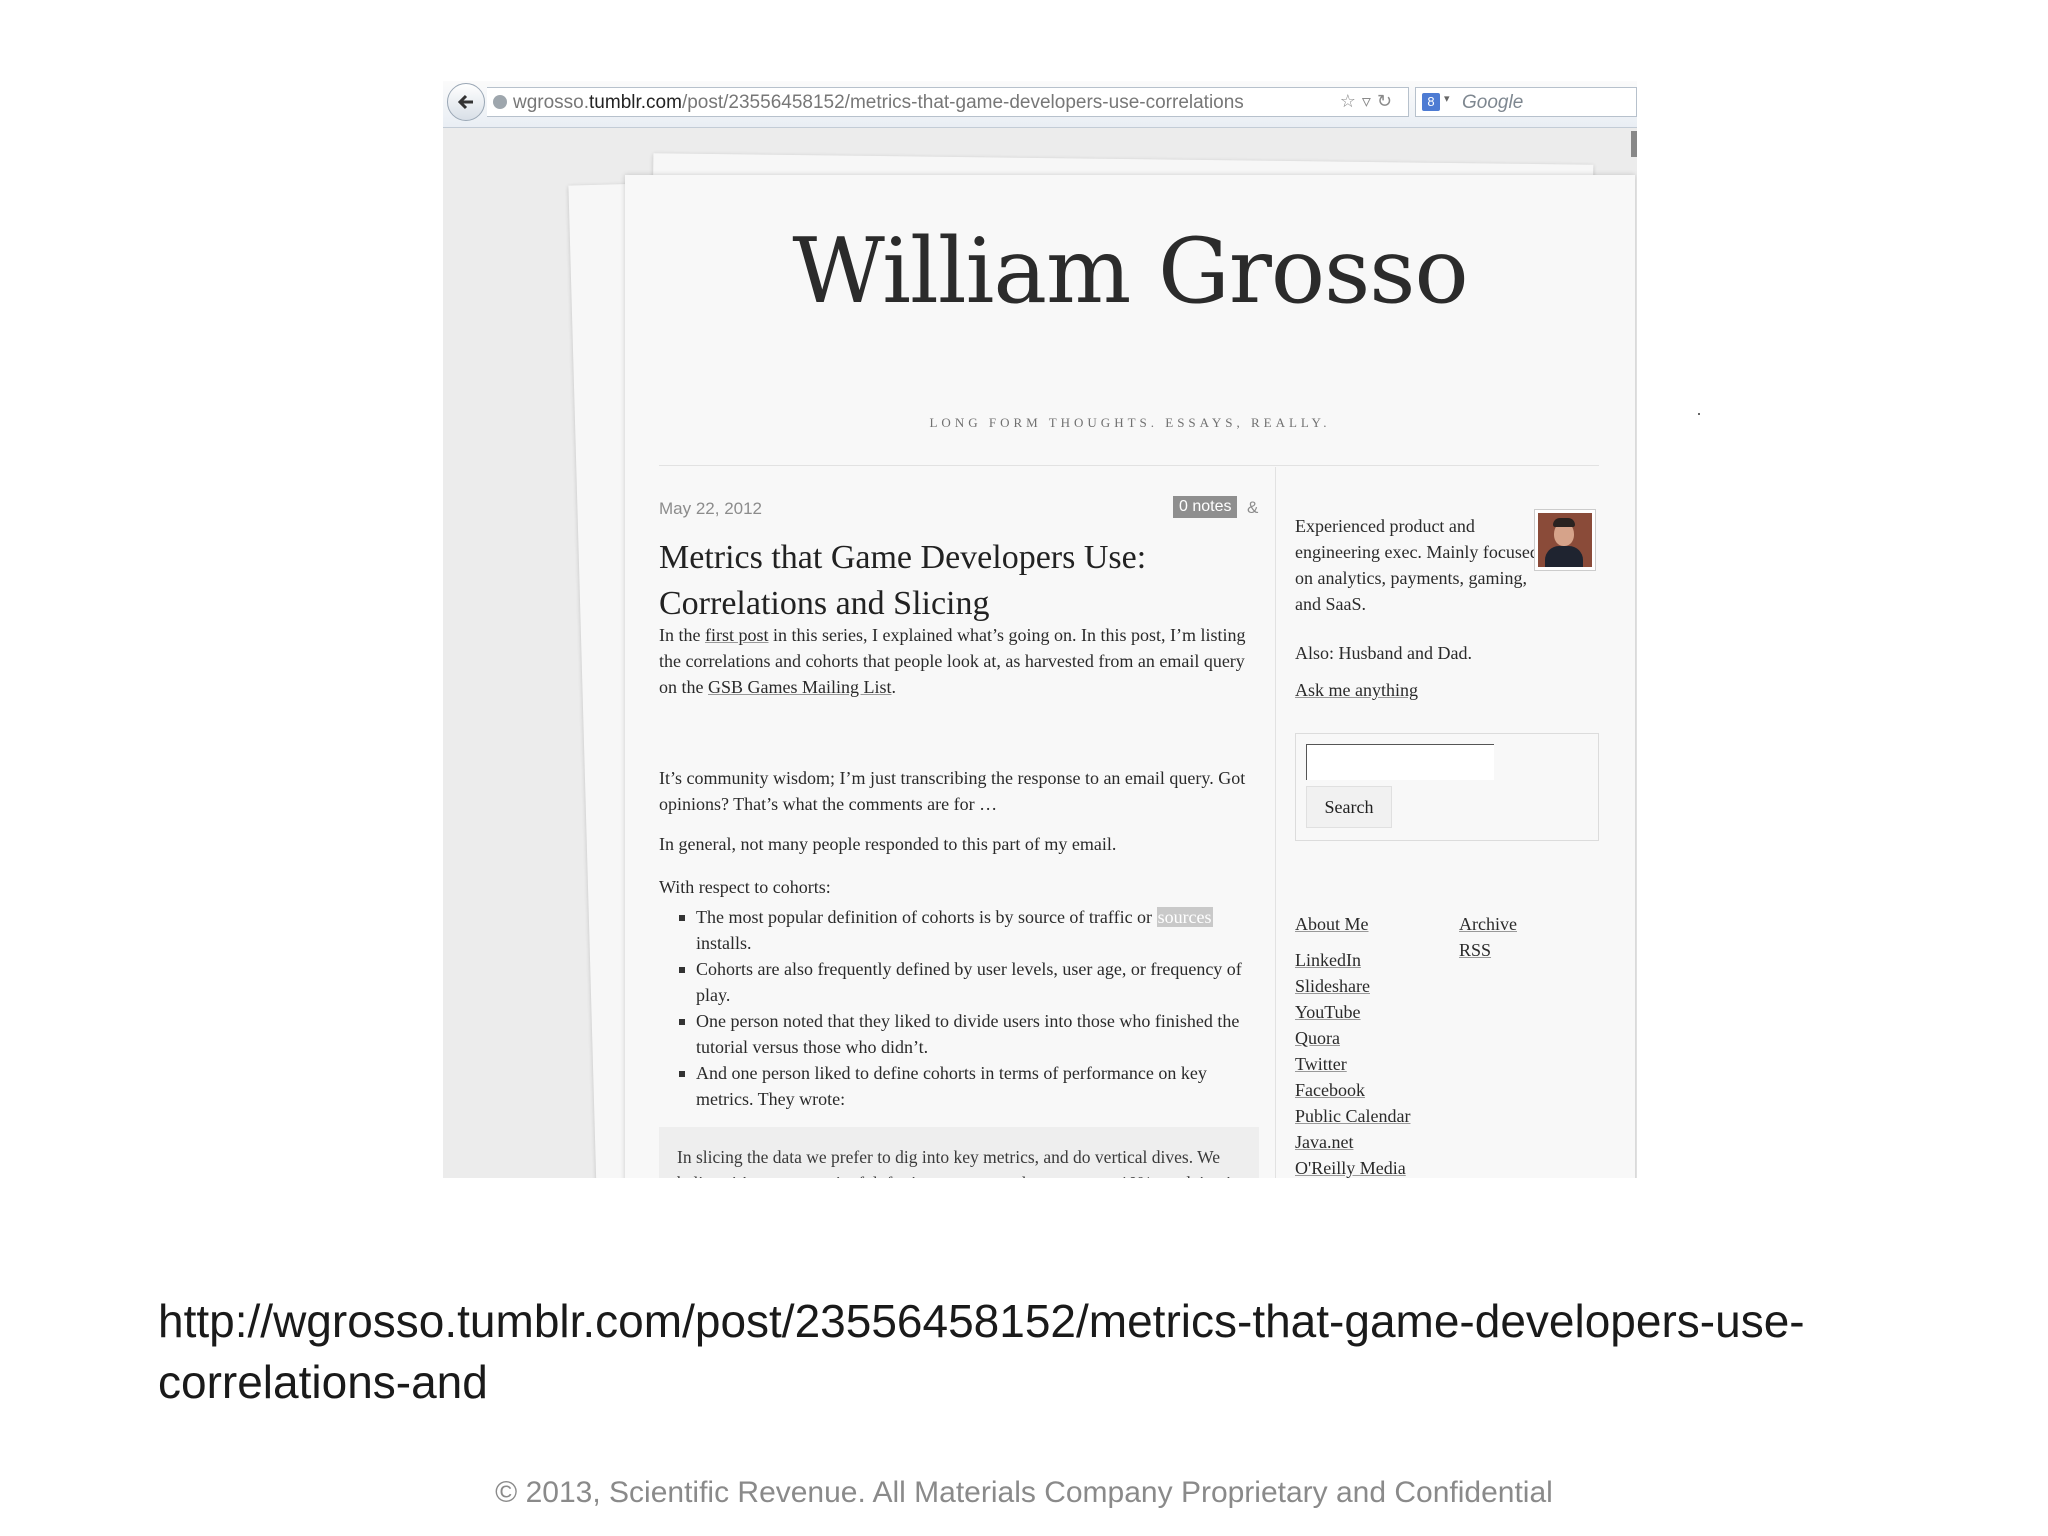  Describe the element at coordinates (500, 102) in the screenshot. I see `globe-icon` at that location.